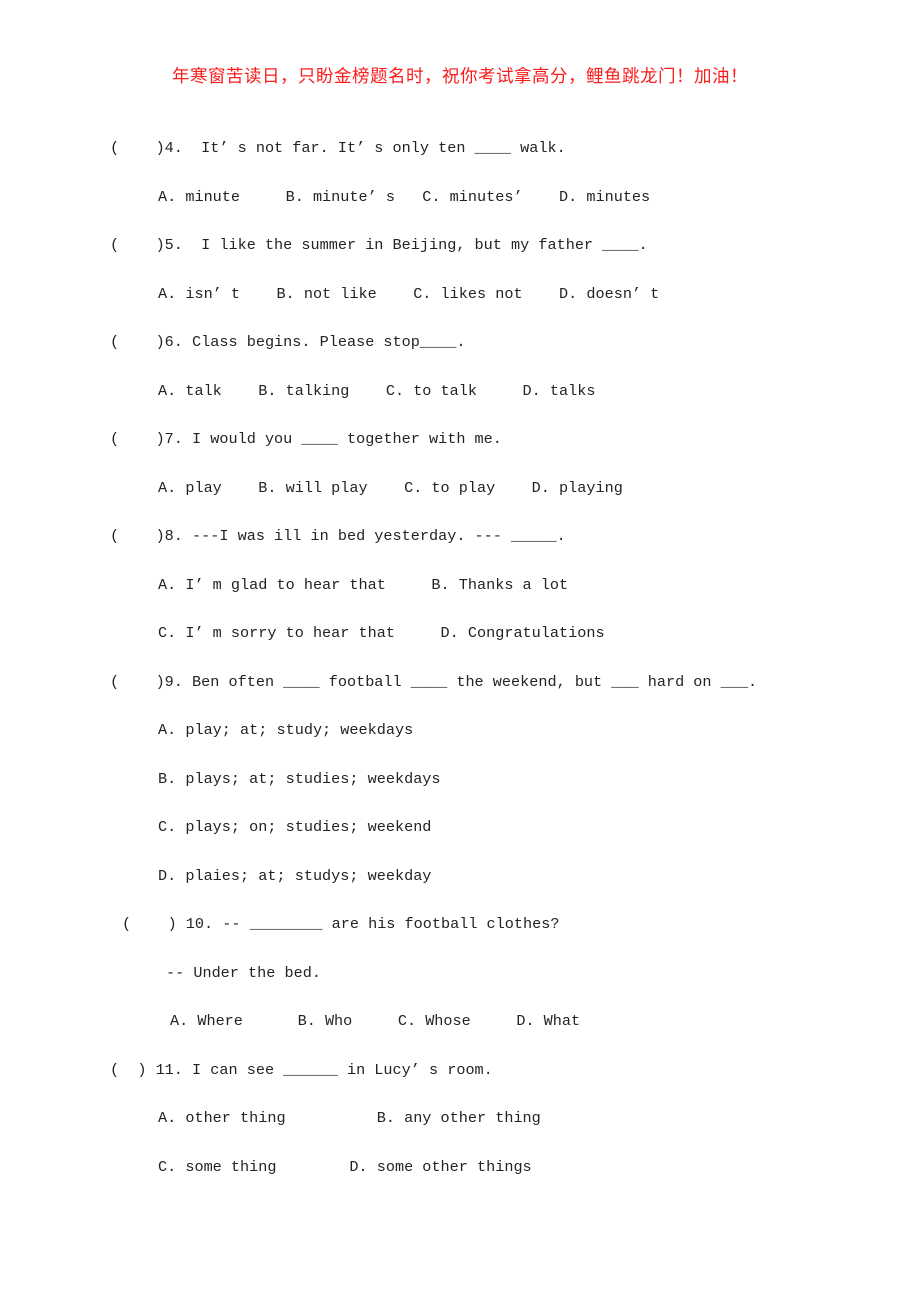  I want to click on motivational-banner: 年寒窗苦读日，只盼金榜题名时，祝你考试拿高分，鲤鱼跳龙门！加油！, so click(460, 77).